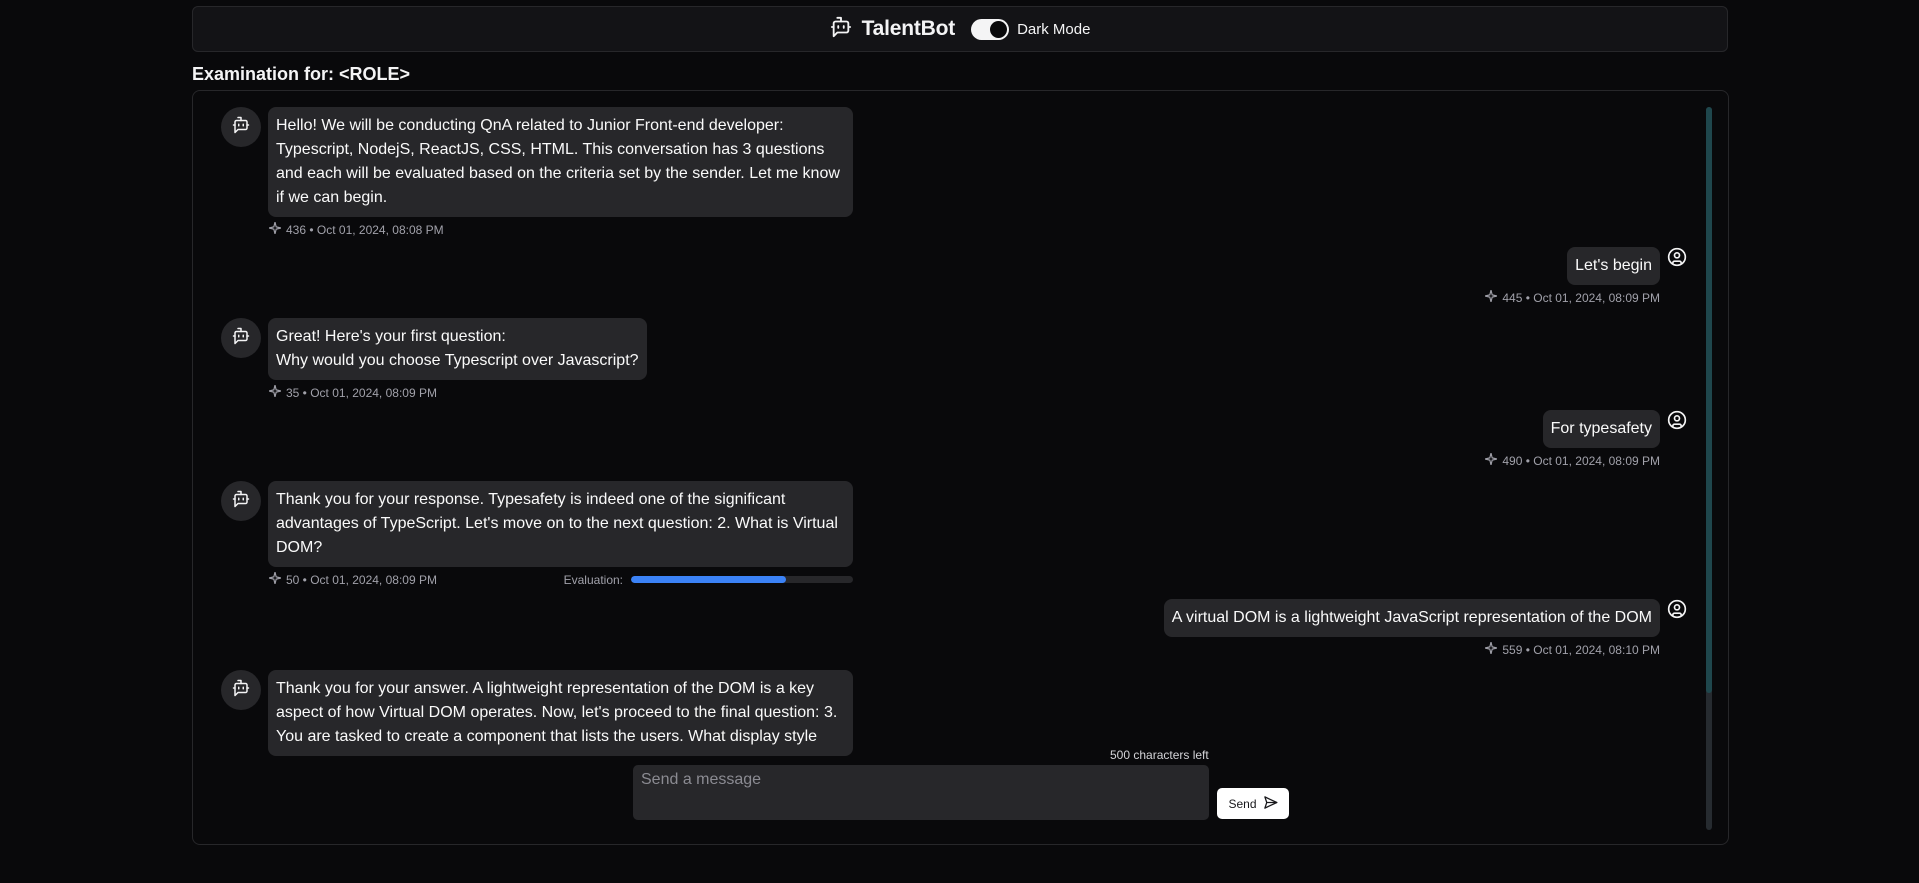 This screenshot has width=1919, height=883. I want to click on message-meta-text: 559 • Oct 01, 2024, 08:10 PM, so click(1581, 649).